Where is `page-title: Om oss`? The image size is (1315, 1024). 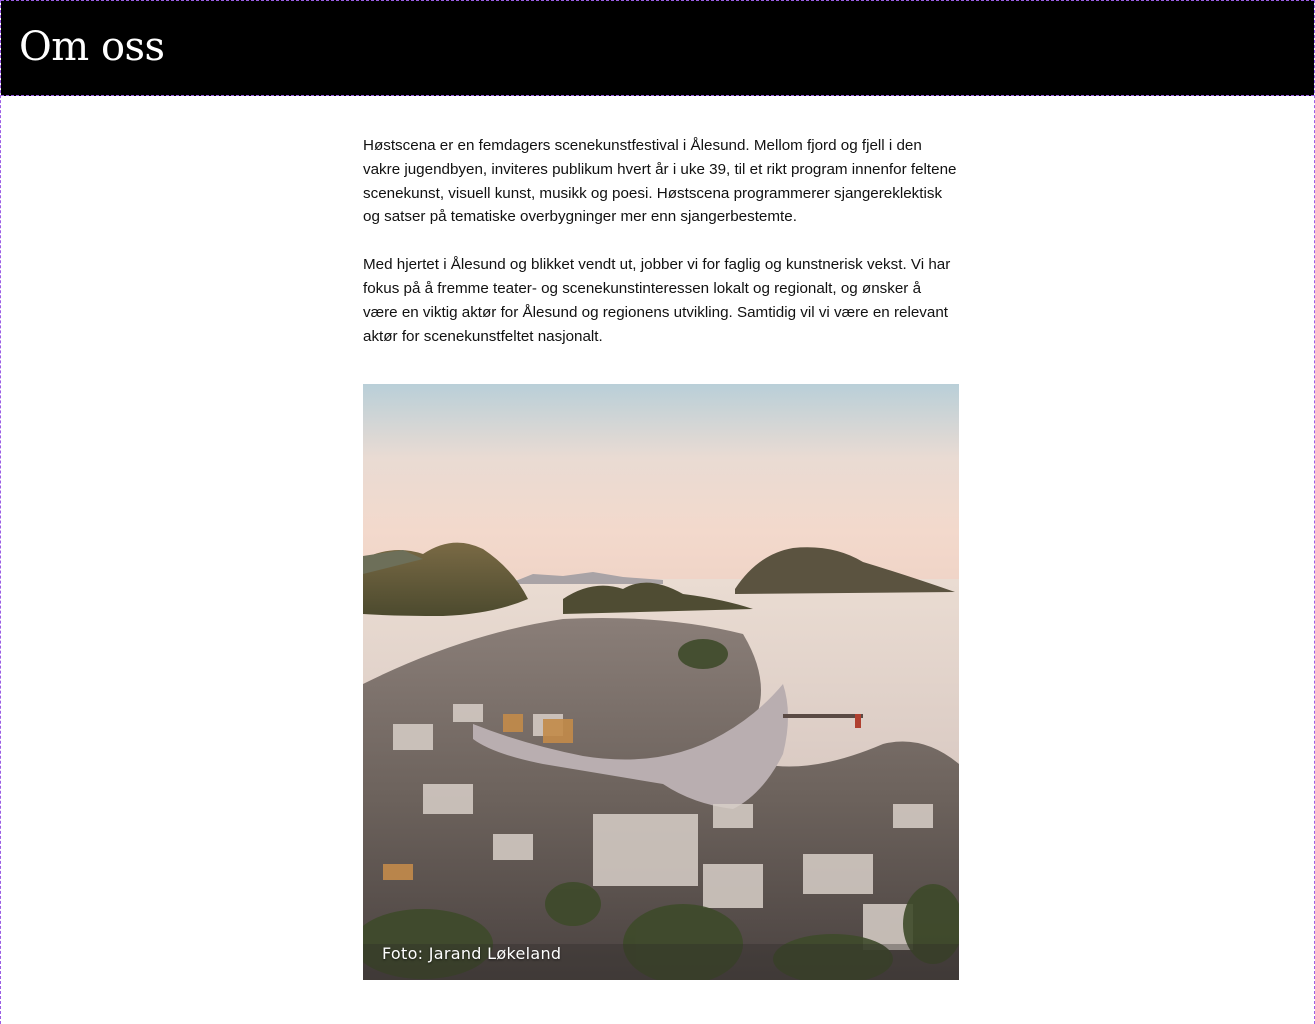
page-title: Om oss is located at coordinates (92, 47).